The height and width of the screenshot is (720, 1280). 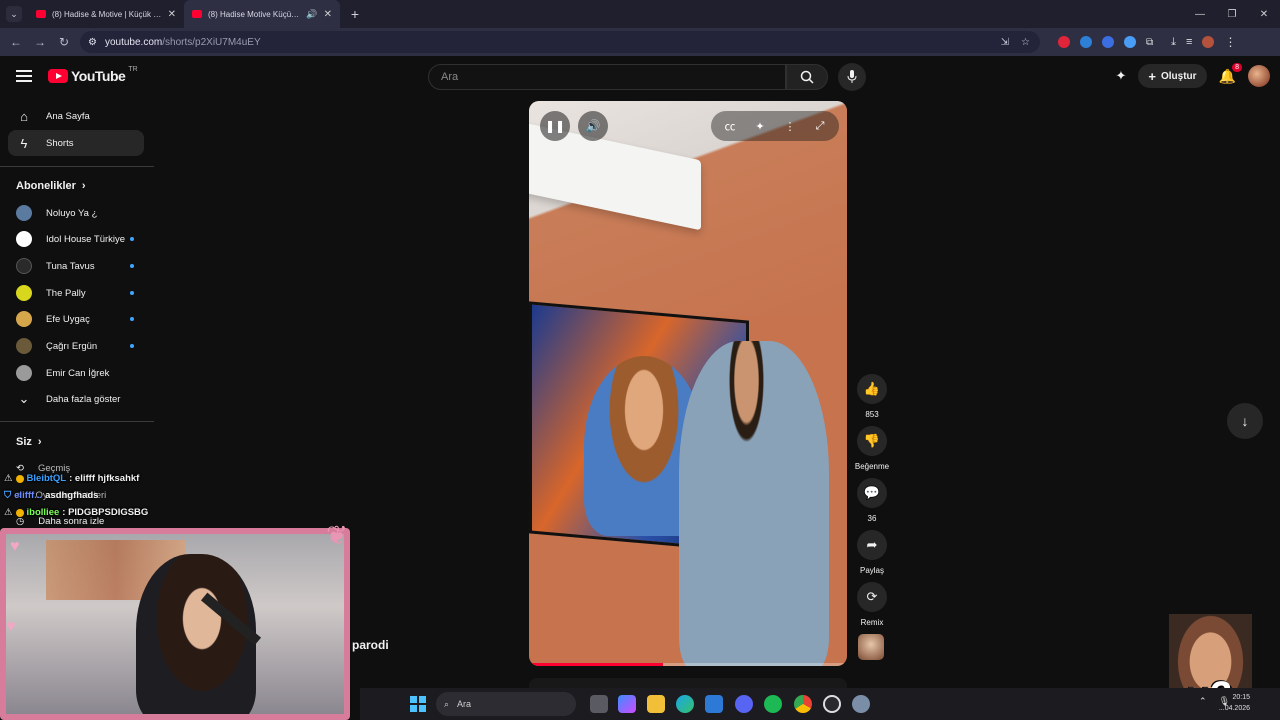 What do you see at coordinates (685, 704) in the screenshot?
I see `edge-icon` at bounding box center [685, 704].